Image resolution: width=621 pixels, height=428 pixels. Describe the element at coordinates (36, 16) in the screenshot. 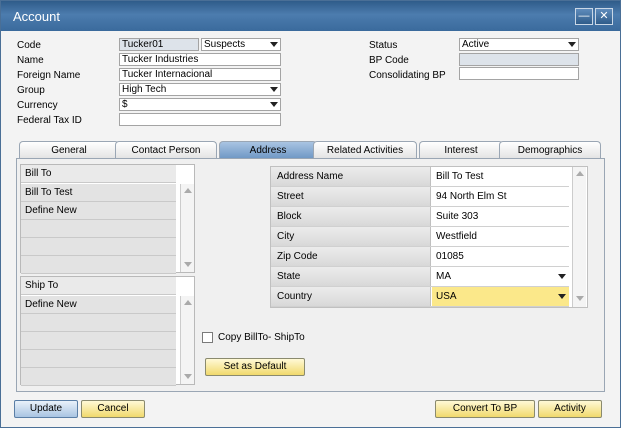

I see `window-title: Account` at that location.